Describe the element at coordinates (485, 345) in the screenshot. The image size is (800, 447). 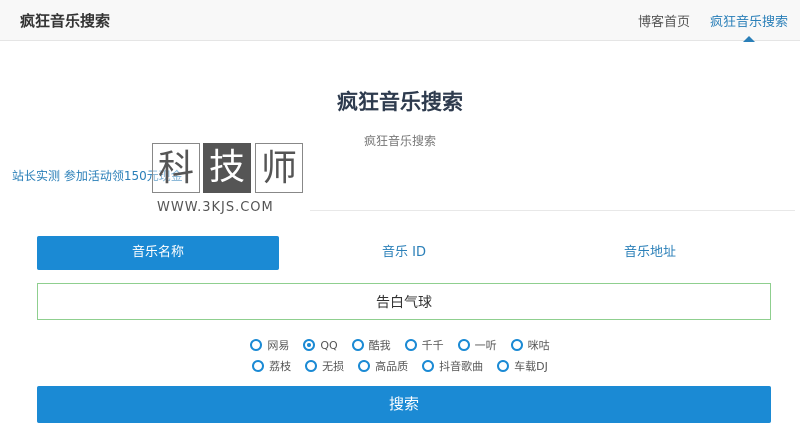
I see `radio-label: 一听` at that location.